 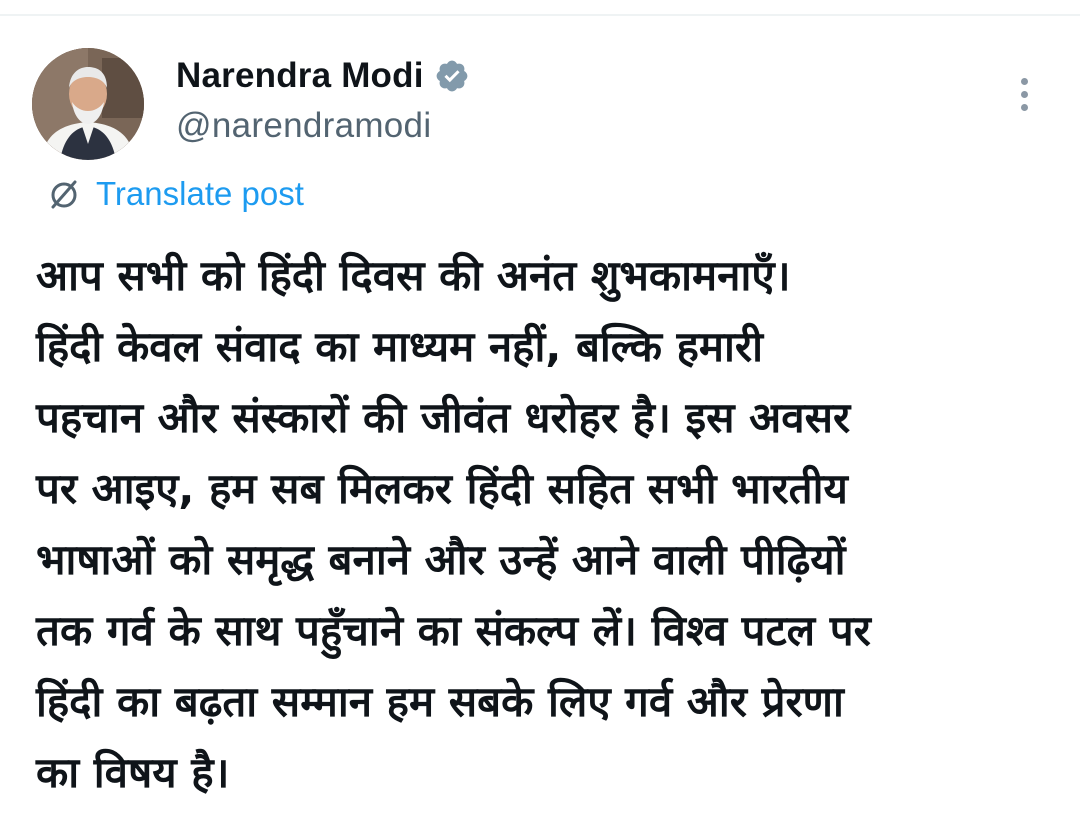 What do you see at coordinates (1024, 81) in the screenshot?
I see `more-options-icon` at bounding box center [1024, 81].